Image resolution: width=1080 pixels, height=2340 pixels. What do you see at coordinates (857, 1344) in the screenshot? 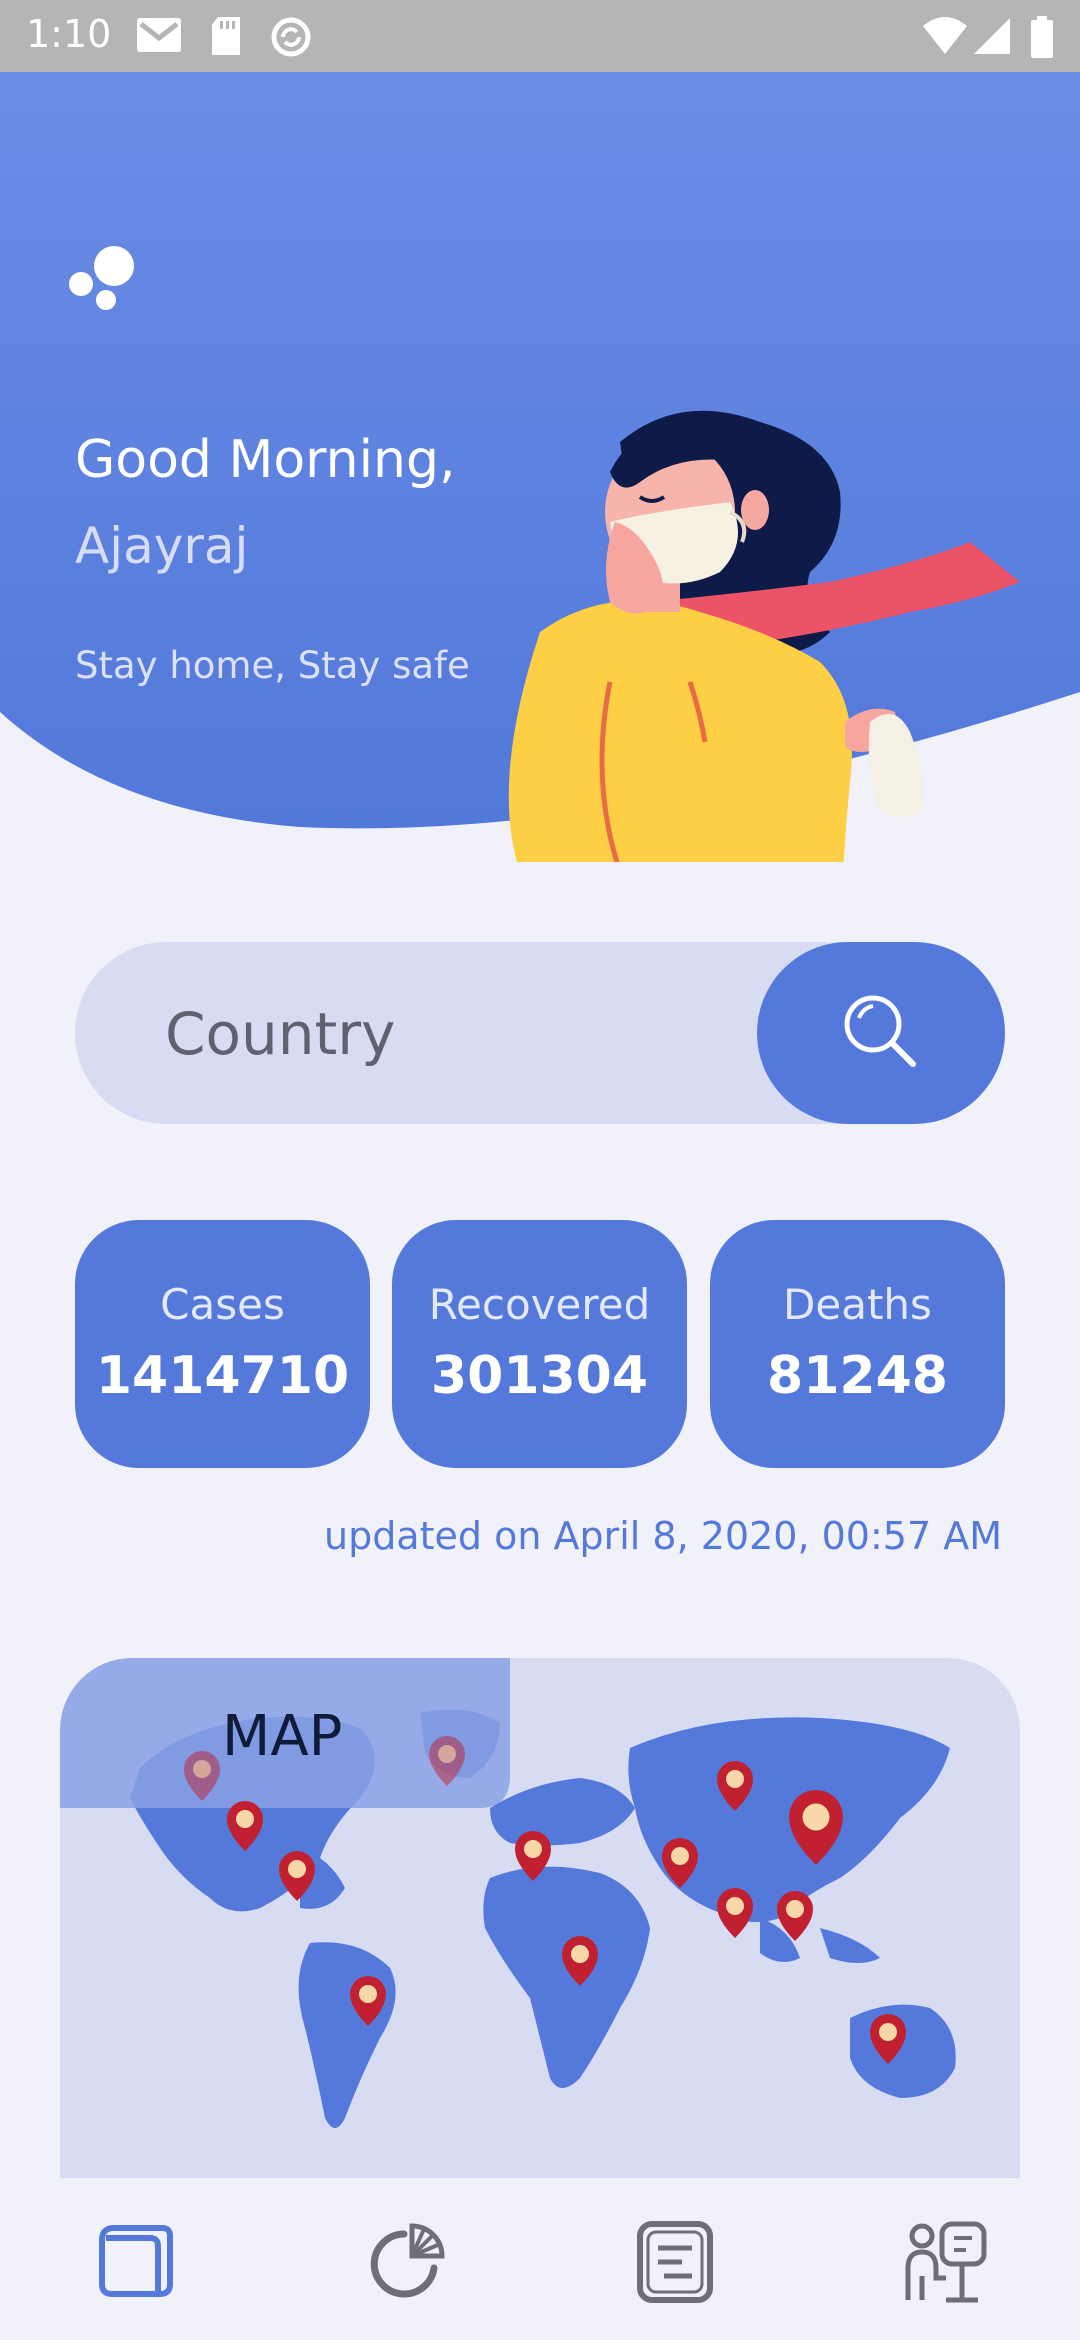
I see `stat-card-deaths: Deaths 81248` at bounding box center [857, 1344].